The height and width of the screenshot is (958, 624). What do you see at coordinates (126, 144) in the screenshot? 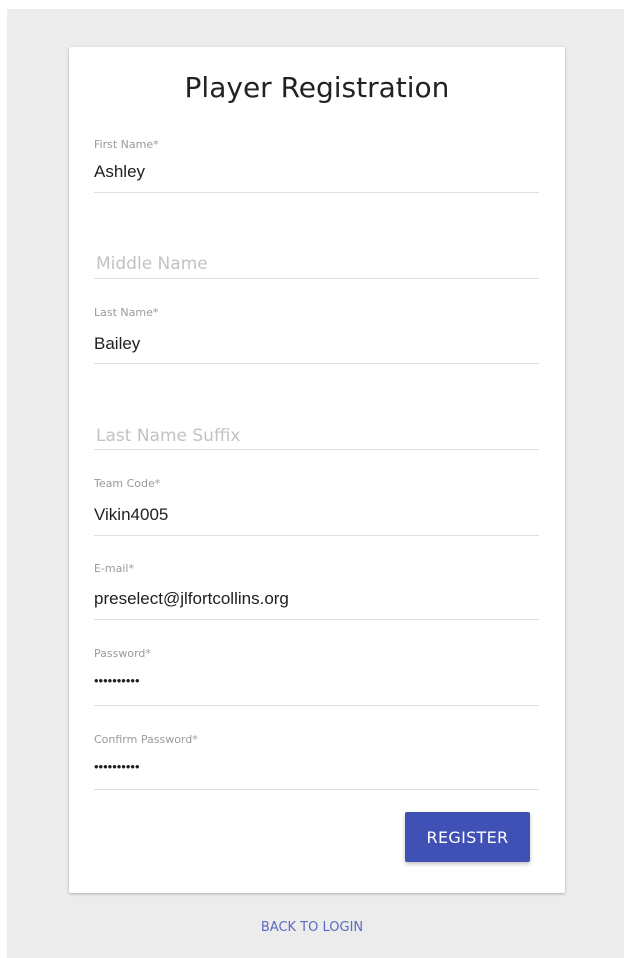
I see `first-name-label: First Name*` at bounding box center [126, 144].